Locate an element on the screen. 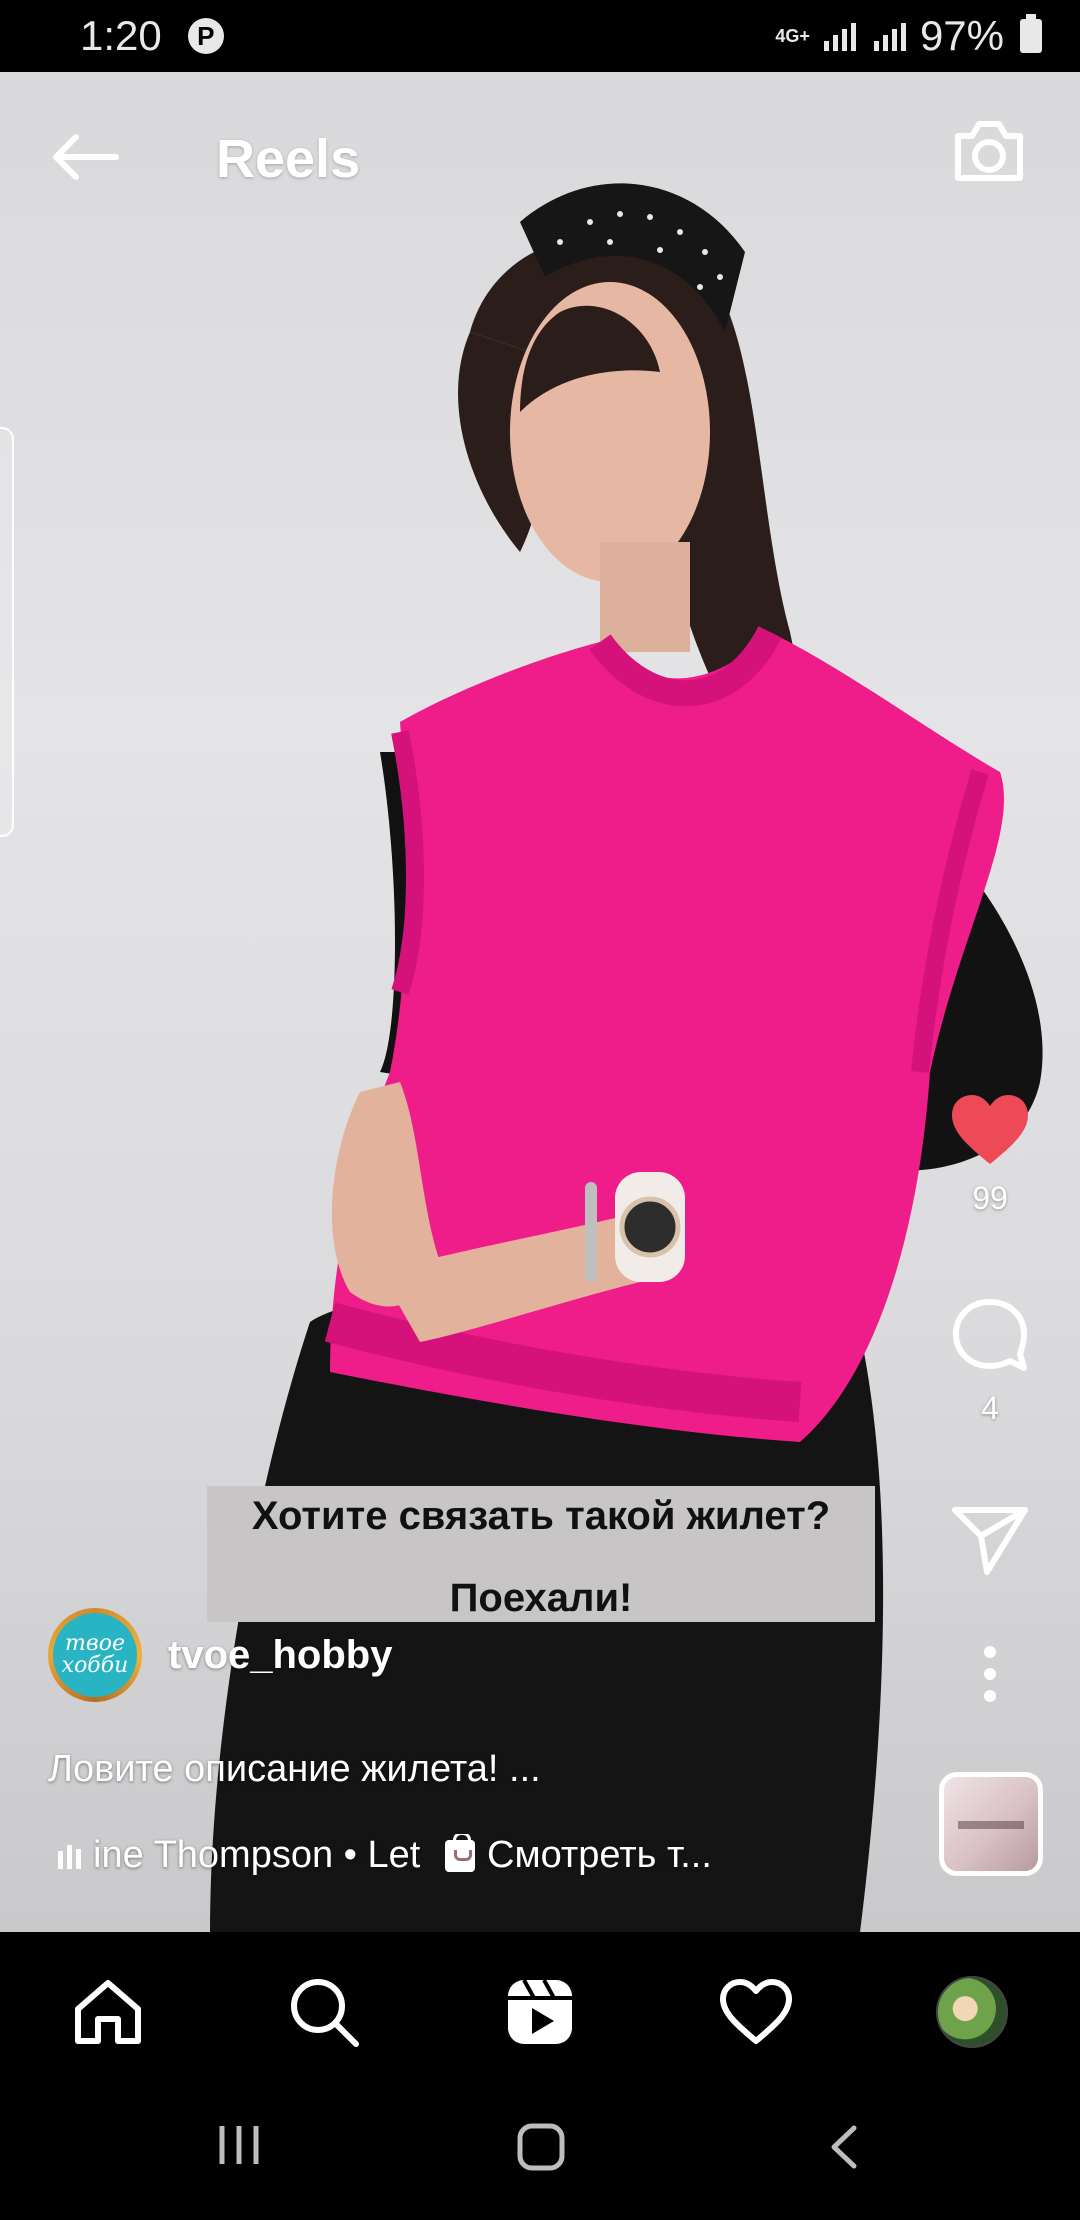  heart-icon is located at coordinates (756, 2011).